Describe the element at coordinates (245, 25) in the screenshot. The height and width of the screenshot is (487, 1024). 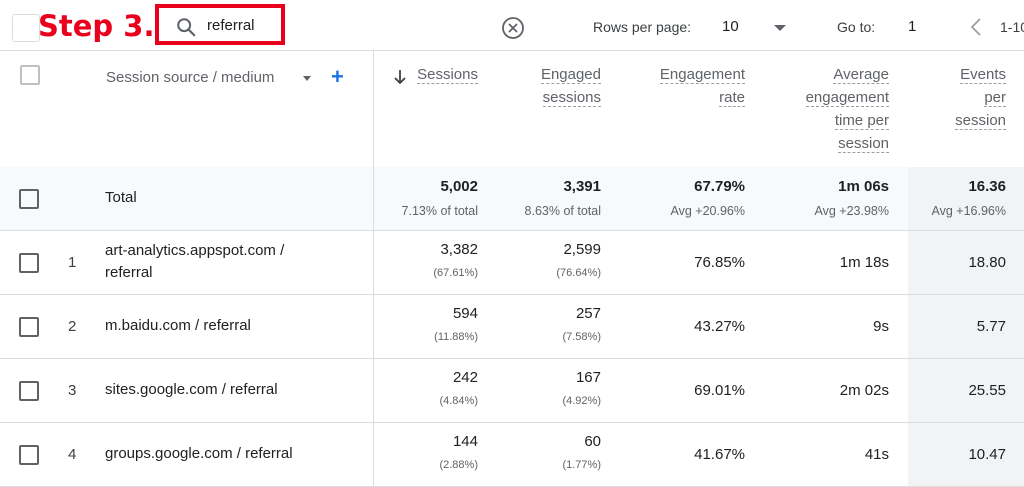
I see `search-input` at that location.